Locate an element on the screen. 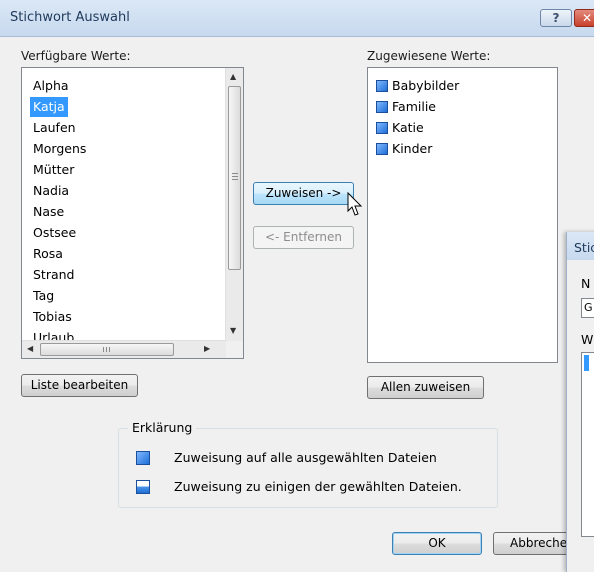 This screenshot has height=572, width=594. list-item: Babybilder is located at coordinates (417, 86).